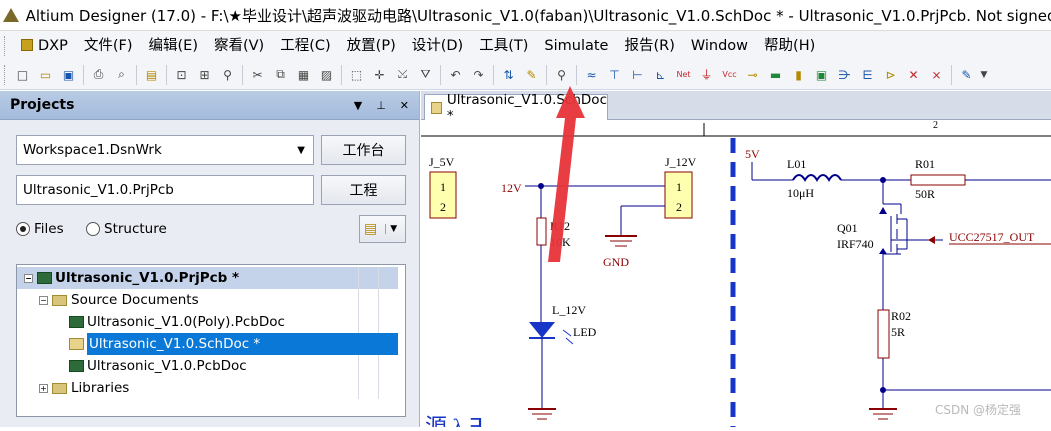 The image size is (1051, 431). Describe the element at coordinates (43, 388) in the screenshot. I see `expand-icon: +` at that location.